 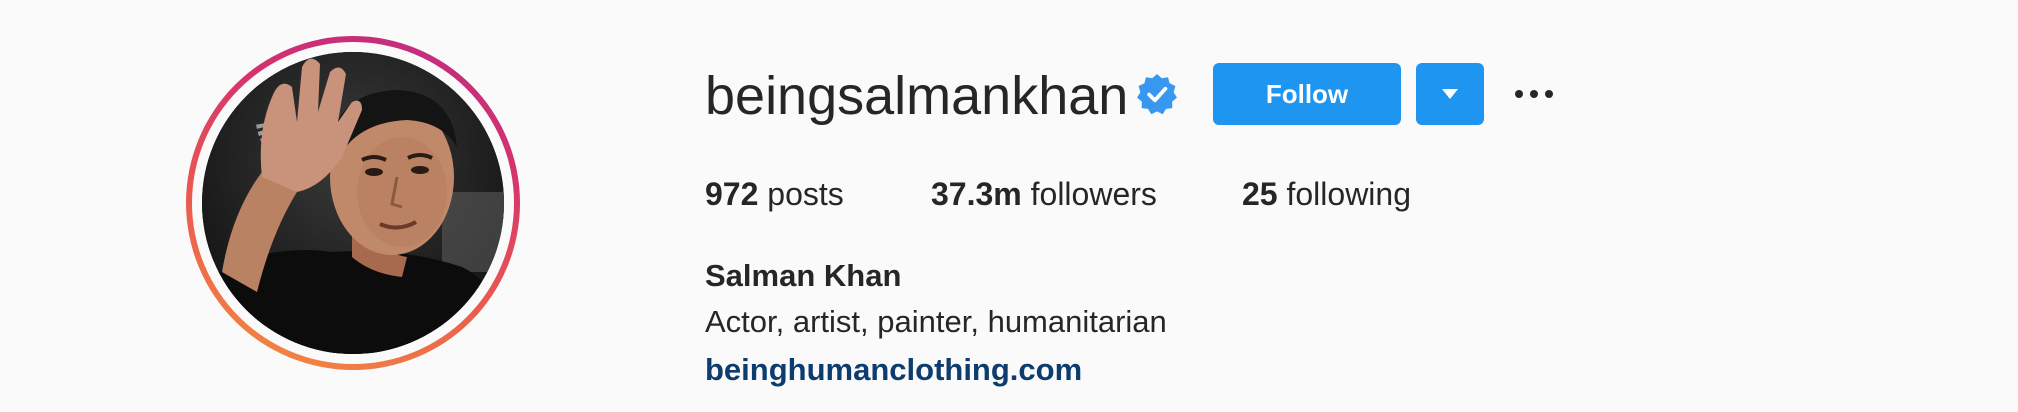 I want to click on more-options-button, so click(x=1534, y=94).